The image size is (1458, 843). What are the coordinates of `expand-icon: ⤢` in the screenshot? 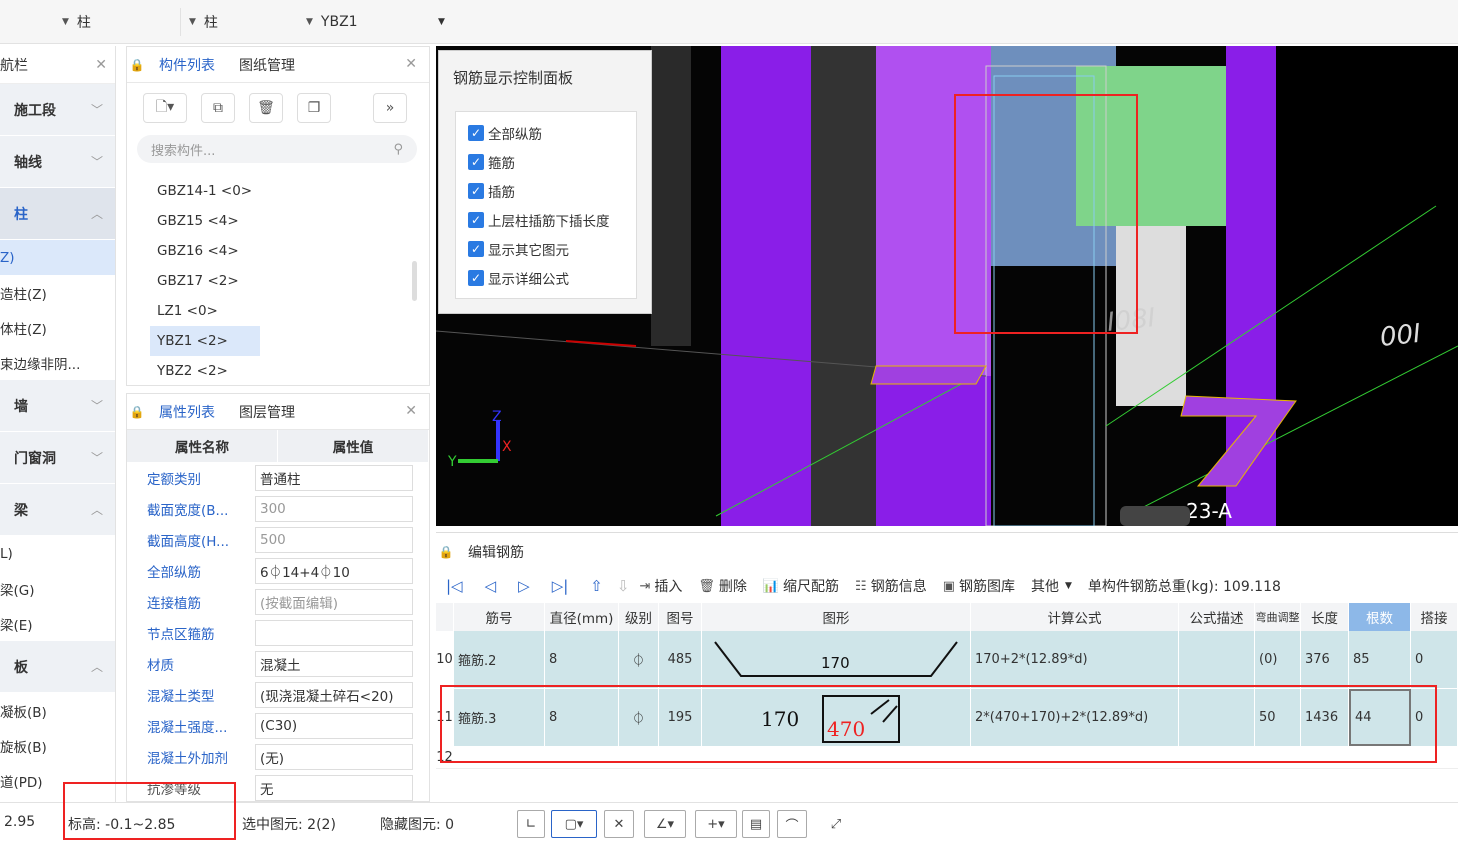 It's located at (836, 824).